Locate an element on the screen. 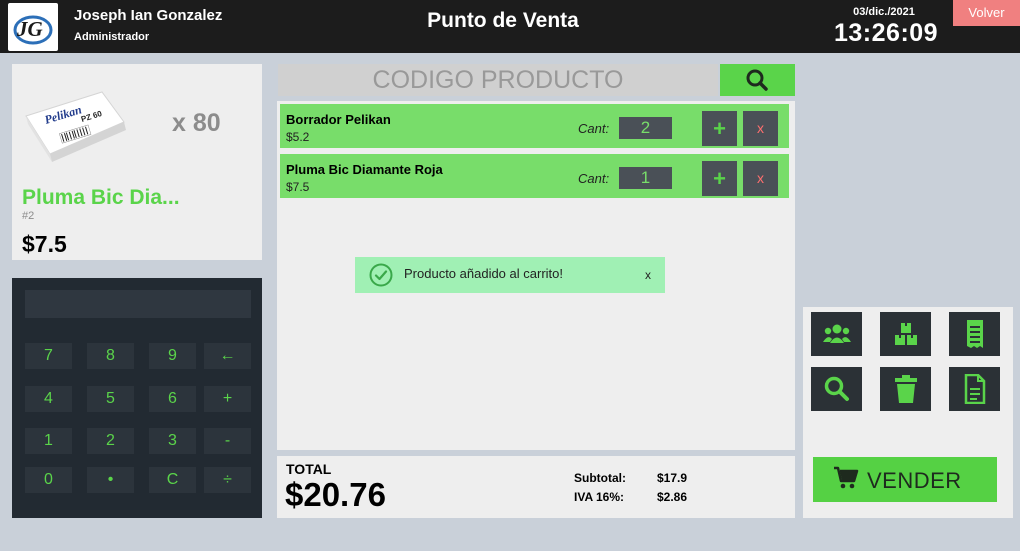 The height and width of the screenshot is (551, 1020). search-products-button is located at coordinates (836, 389).